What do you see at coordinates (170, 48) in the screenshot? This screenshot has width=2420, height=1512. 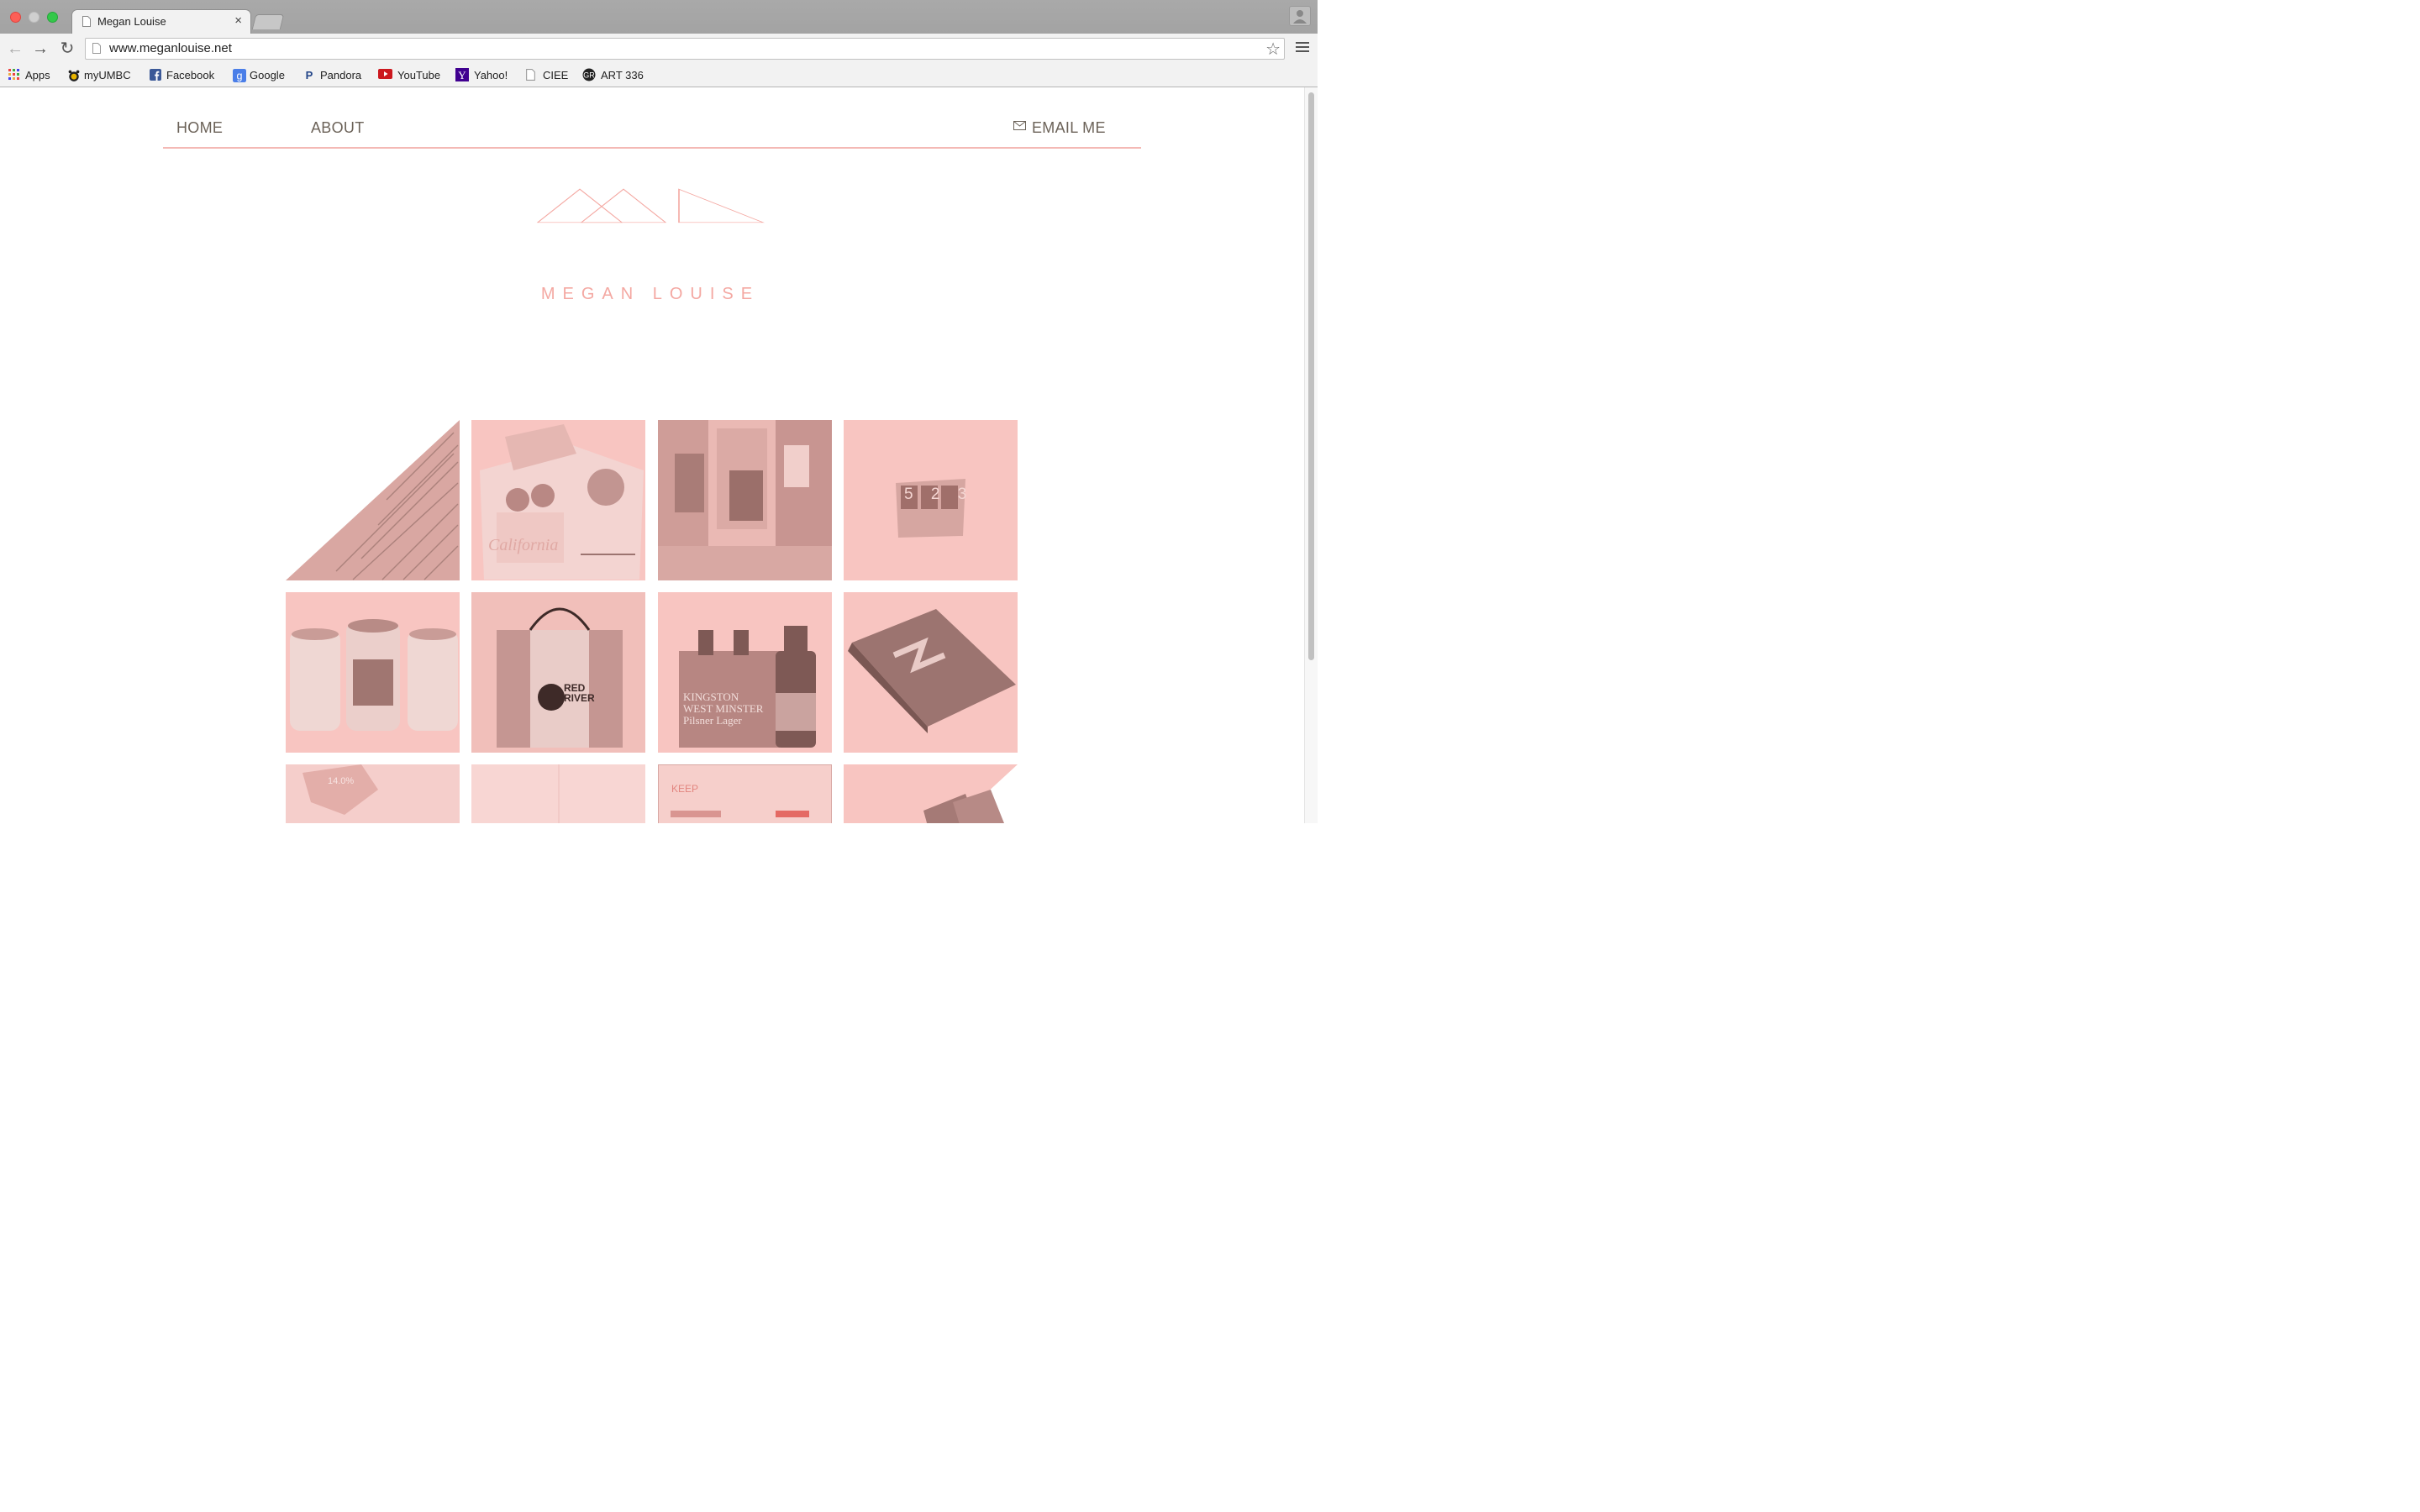 I see `url-text: www.meganlouise.net` at bounding box center [170, 48].